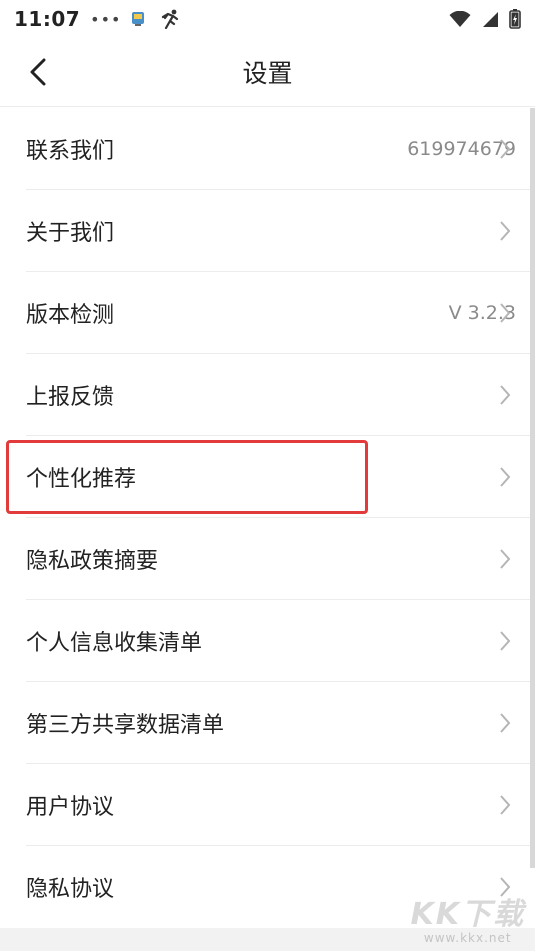 Image resolution: width=535 pixels, height=951 pixels. What do you see at coordinates (265, 231) in the screenshot?
I see `settings-item-about-us: 关于我们` at bounding box center [265, 231].